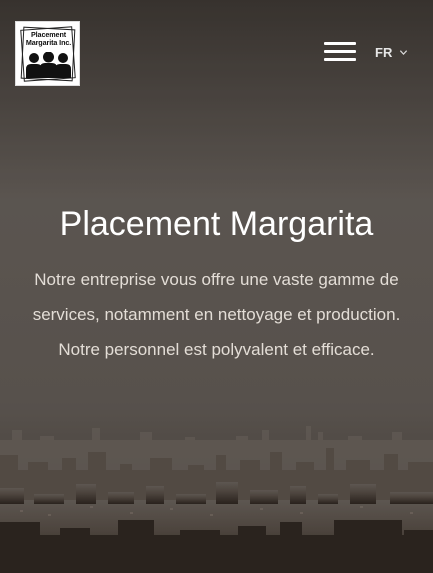 The height and width of the screenshot is (573, 433). What do you see at coordinates (48, 42) in the screenshot?
I see `logo-line-2: Margarita Inc.` at bounding box center [48, 42].